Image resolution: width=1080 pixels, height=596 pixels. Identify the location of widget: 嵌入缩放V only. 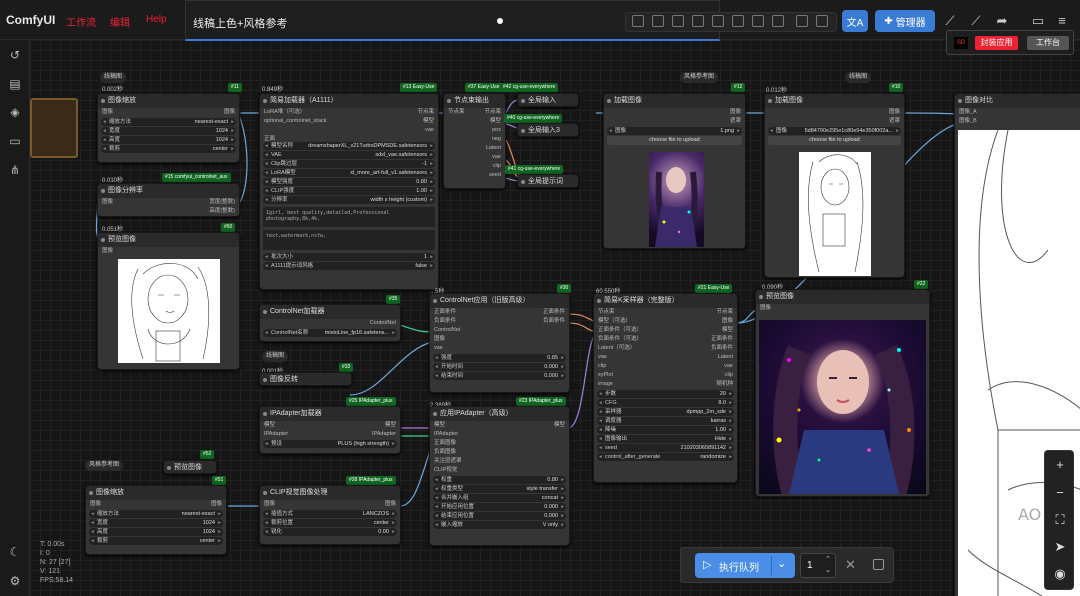
(499, 525).